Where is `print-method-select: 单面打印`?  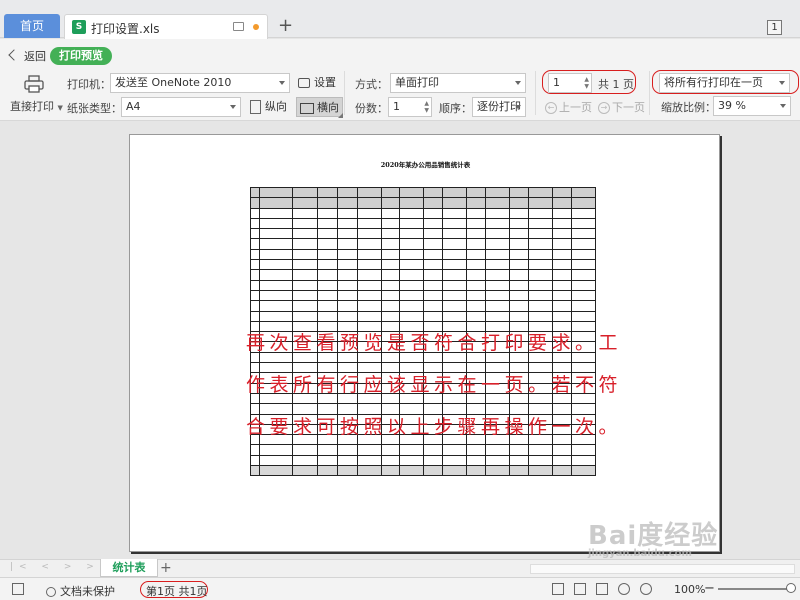 print-method-select: 单面打印 is located at coordinates (458, 83).